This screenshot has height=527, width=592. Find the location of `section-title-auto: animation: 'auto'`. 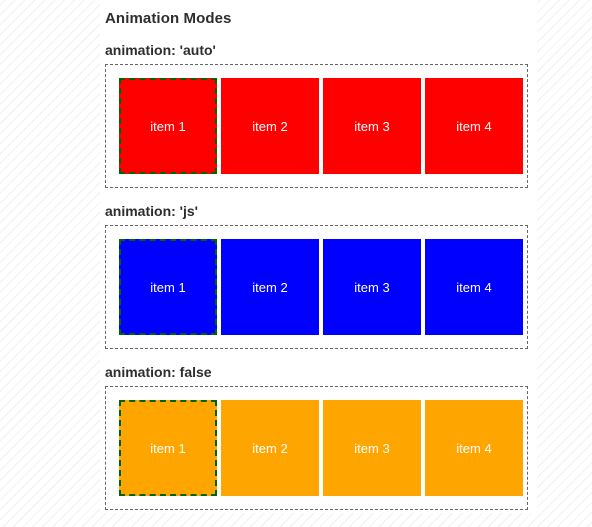

section-title-auto: animation: 'auto' is located at coordinates (160, 50).